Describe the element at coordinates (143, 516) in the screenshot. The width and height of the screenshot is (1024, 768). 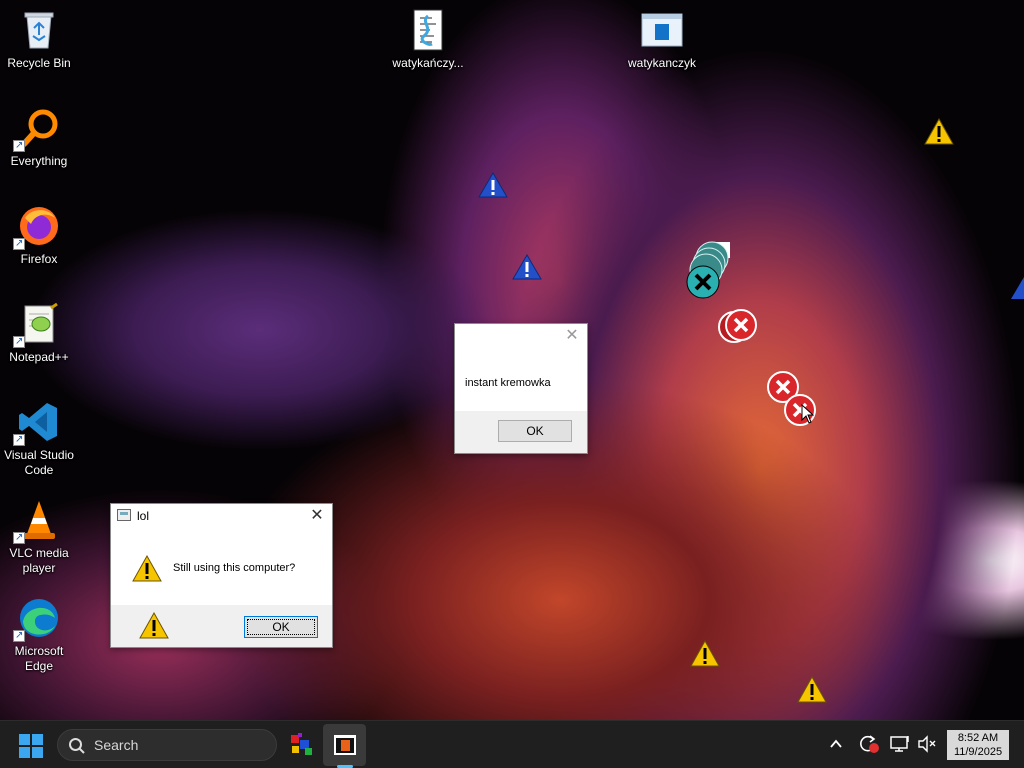
I see `lol-dialog-title: lol` at that location.